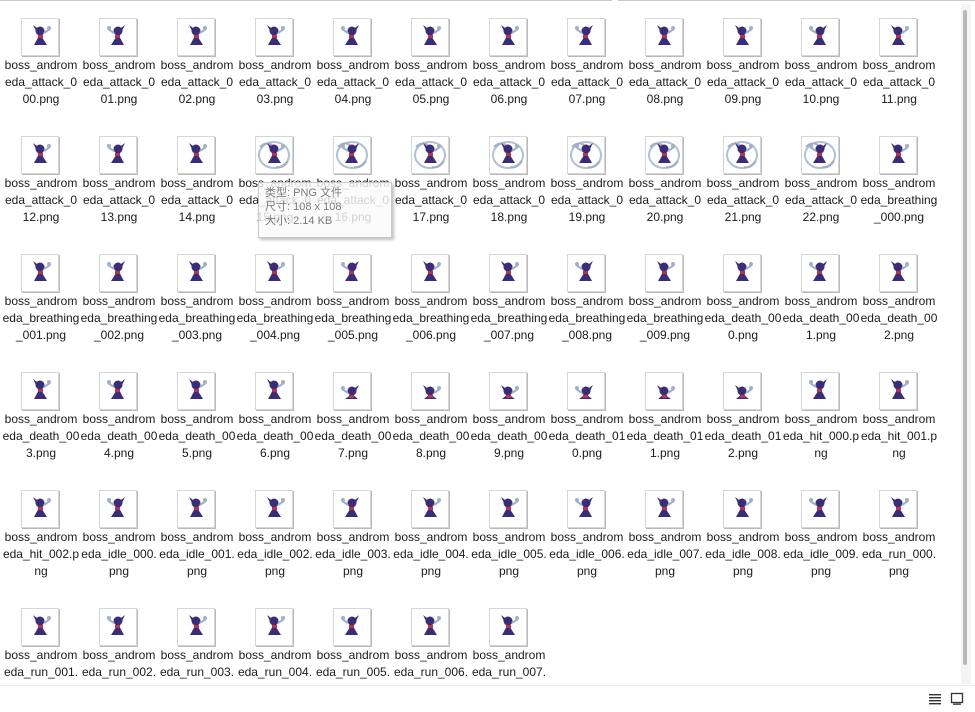 This screenshot has width=975, height=712. I want to click on file-item: boss_andromeda_breathing_000.png, so click(899, 181).